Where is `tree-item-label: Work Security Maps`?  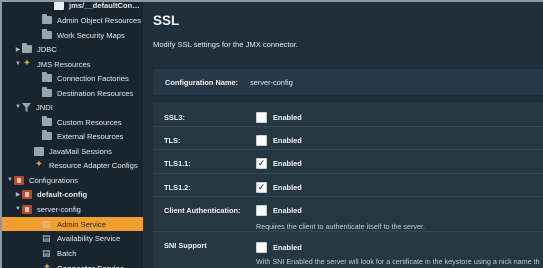
tree-item-label: Work Security Maps is located at coordinates (91, 35).